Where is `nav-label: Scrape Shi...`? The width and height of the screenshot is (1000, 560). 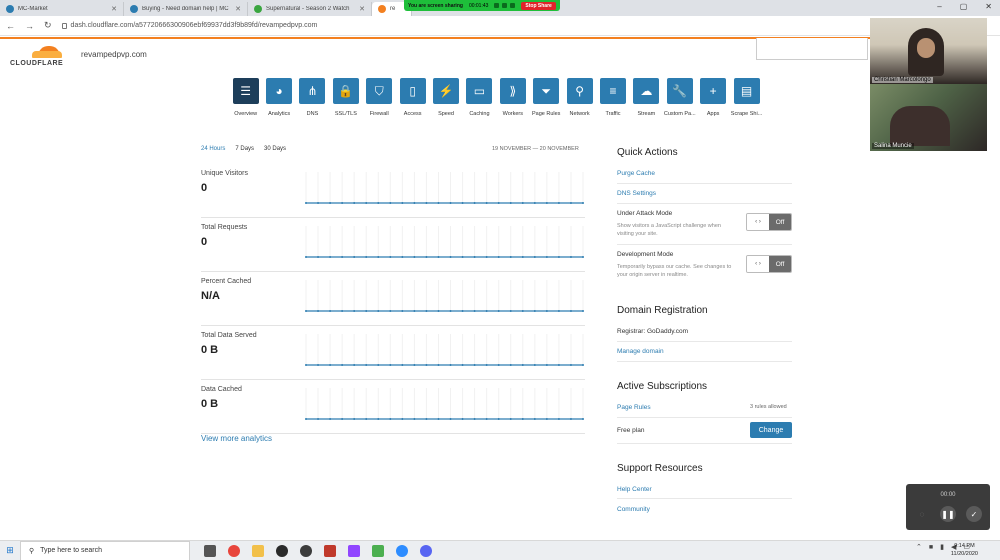
nav-label: Scrape Shi... is located at coordinates (746, 114).